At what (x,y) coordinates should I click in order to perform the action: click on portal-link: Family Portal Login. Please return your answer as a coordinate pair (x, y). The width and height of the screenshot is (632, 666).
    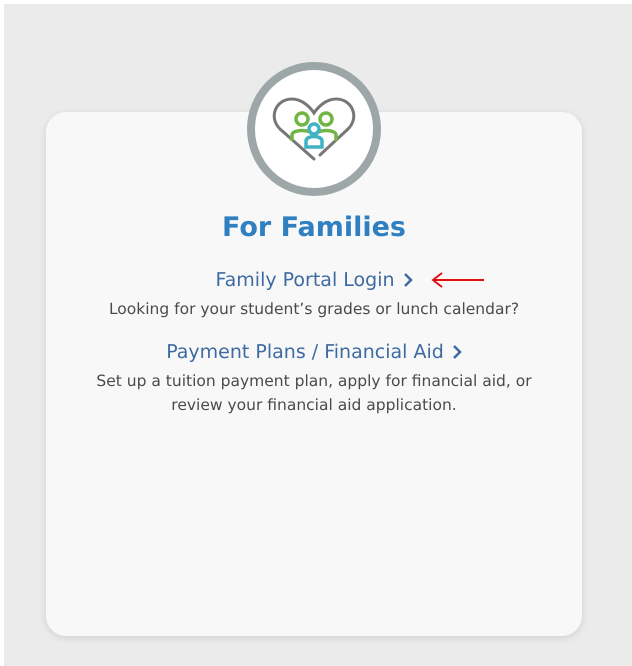
    Looking at the image, I should click on (314, 280).